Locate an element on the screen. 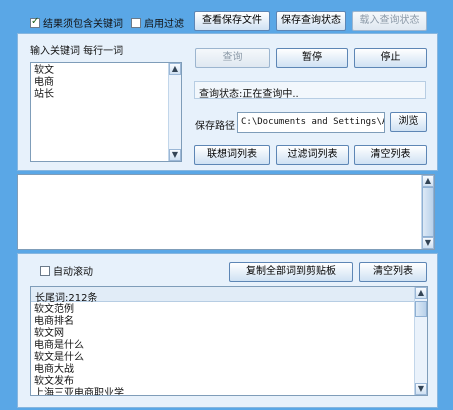 This screenshot has width=453, height=410. auto-scroll-checkbox: 自动滚动 is located at coordinates (66, 270).